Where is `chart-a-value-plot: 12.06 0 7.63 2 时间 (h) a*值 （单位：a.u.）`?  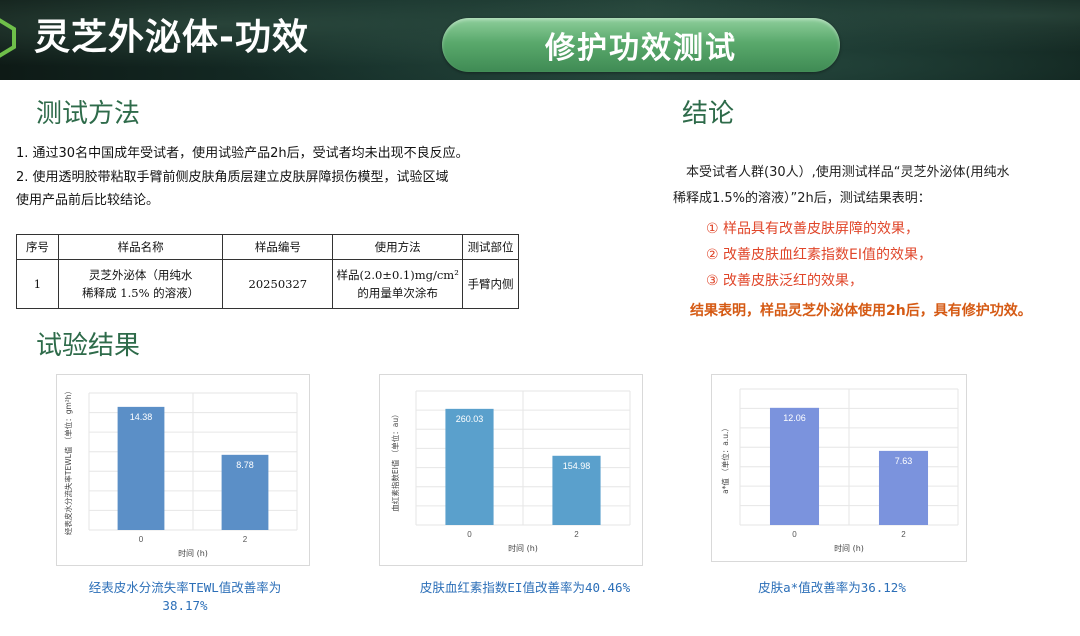 chart-a-value-plot: 12.06 0 7.63 2 时间 (h) a*值 （单位：a.u.） is located at coordinates (839, 470).